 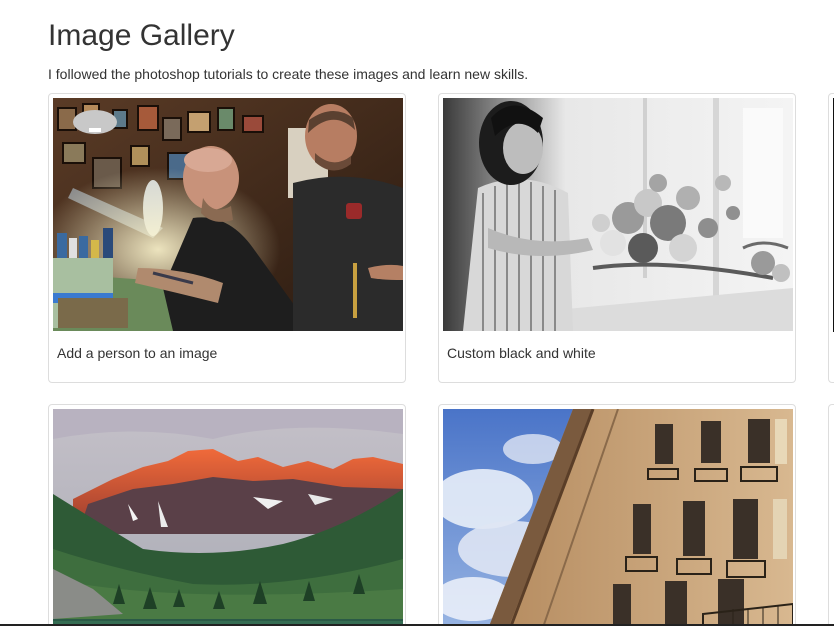 What do you see at coordinates (137, 353) in the screenshot?
I see `gallery-caption: Add a person to an image` at bounding box center [137, 353].